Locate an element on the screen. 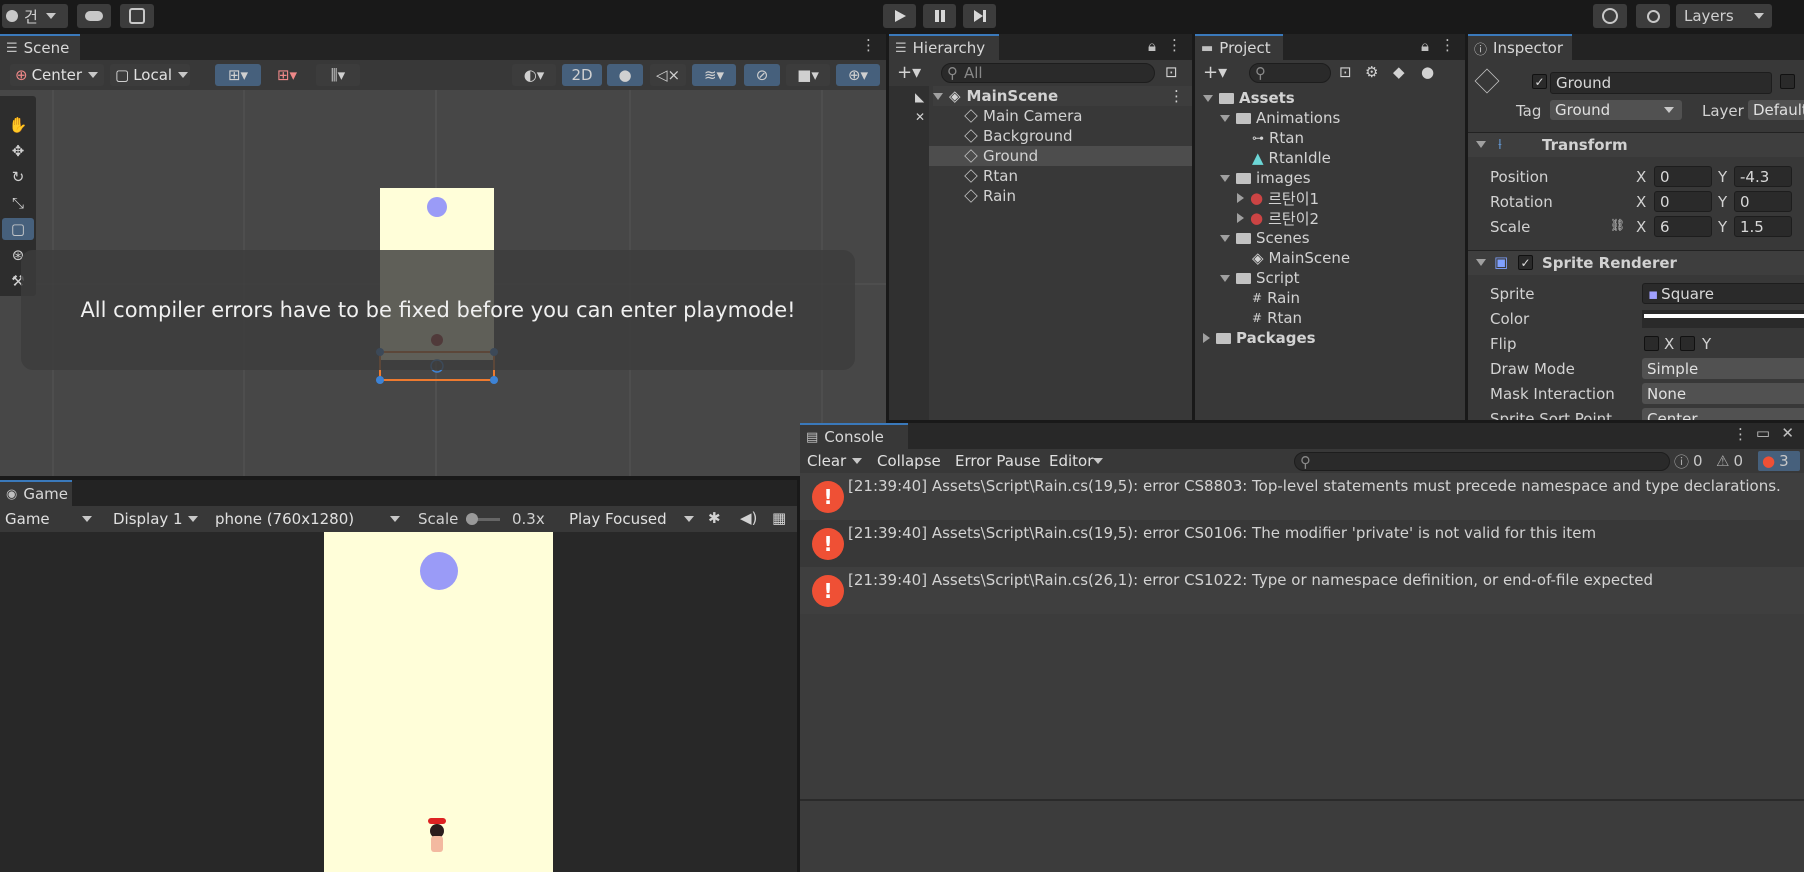  object-name-field: Ground is located at coordinates (1661, 83).